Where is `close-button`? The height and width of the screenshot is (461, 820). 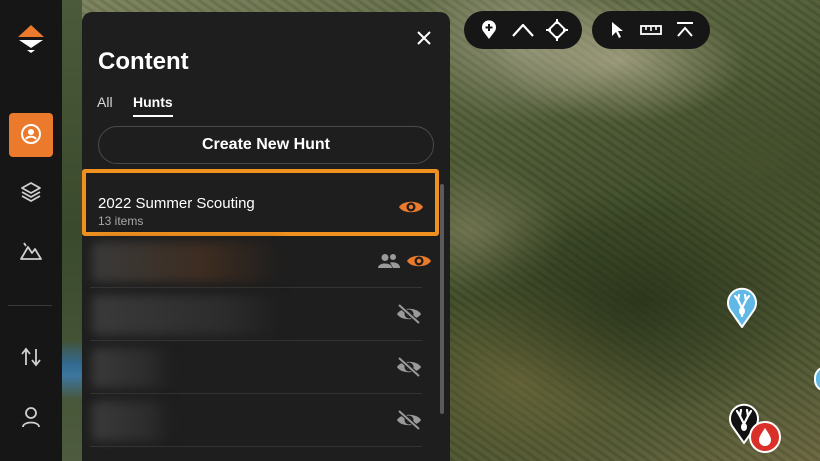 close-button is located at coordinates (424, 38).